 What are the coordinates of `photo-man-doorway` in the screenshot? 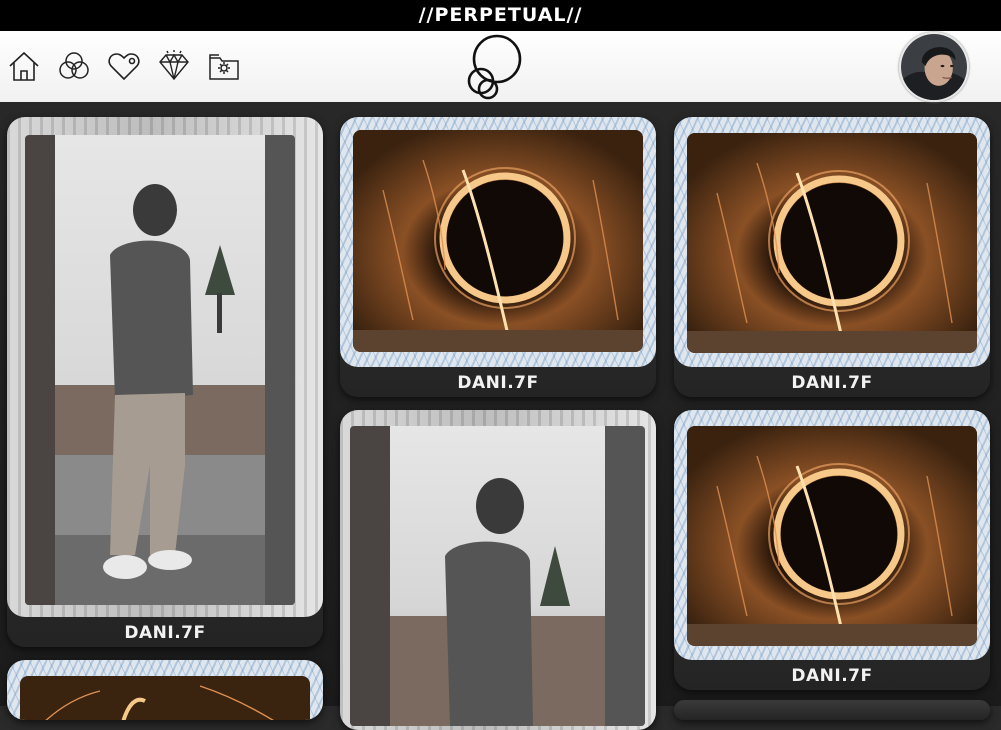 It's located at (497, 576).